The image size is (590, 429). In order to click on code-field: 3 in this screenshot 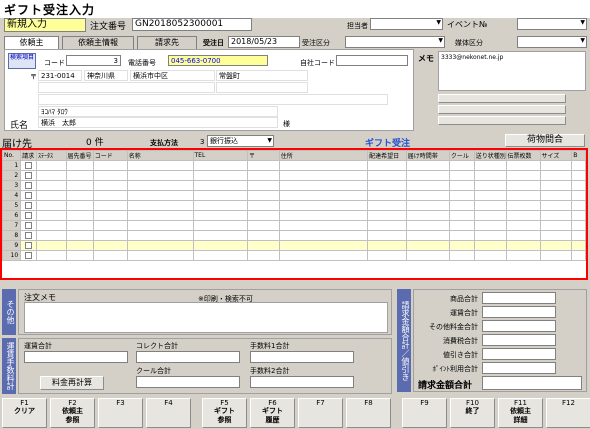, I will do `click(93, 60)`.